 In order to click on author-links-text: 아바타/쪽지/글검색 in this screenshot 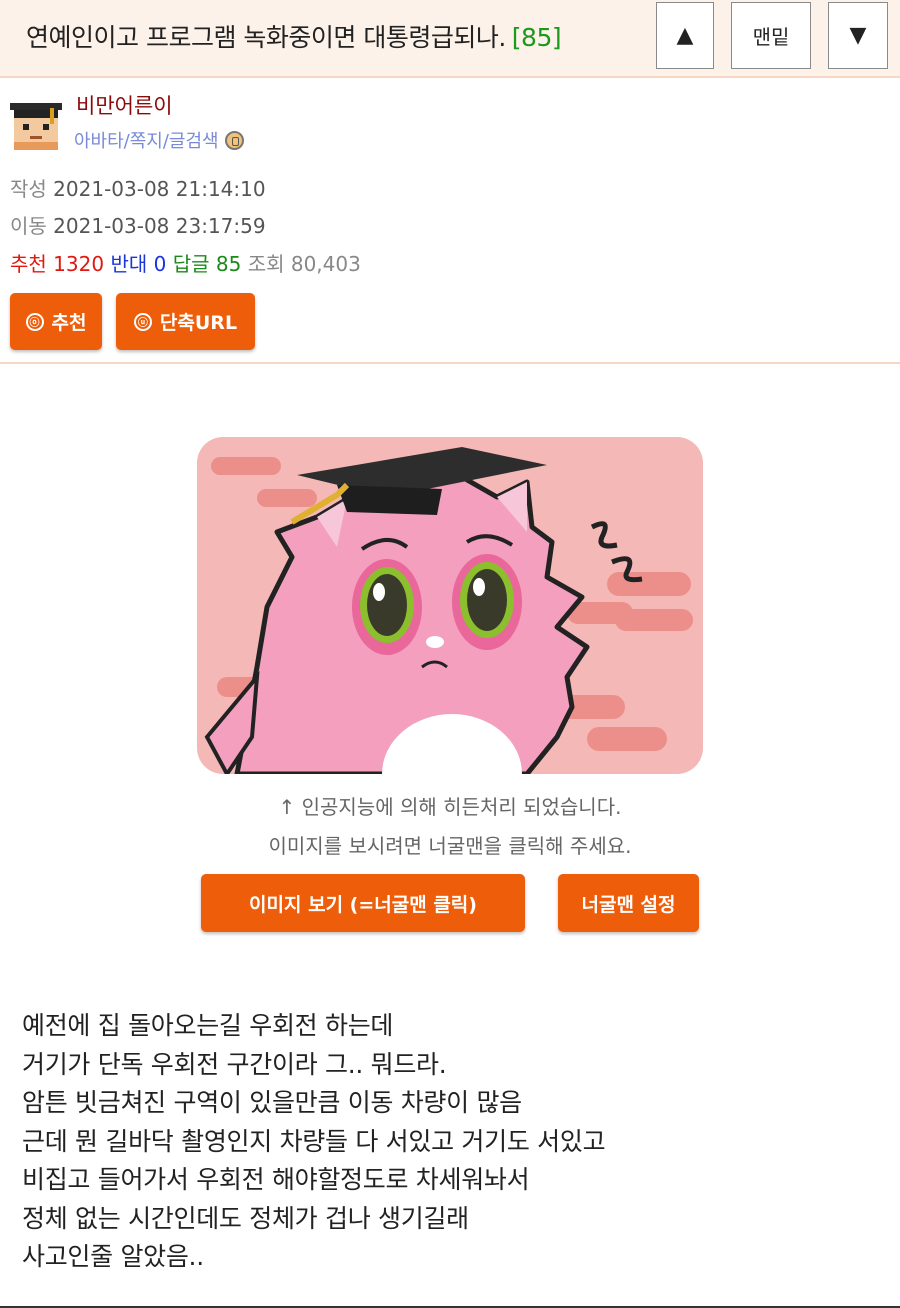, I will do `click(146, 140)`.